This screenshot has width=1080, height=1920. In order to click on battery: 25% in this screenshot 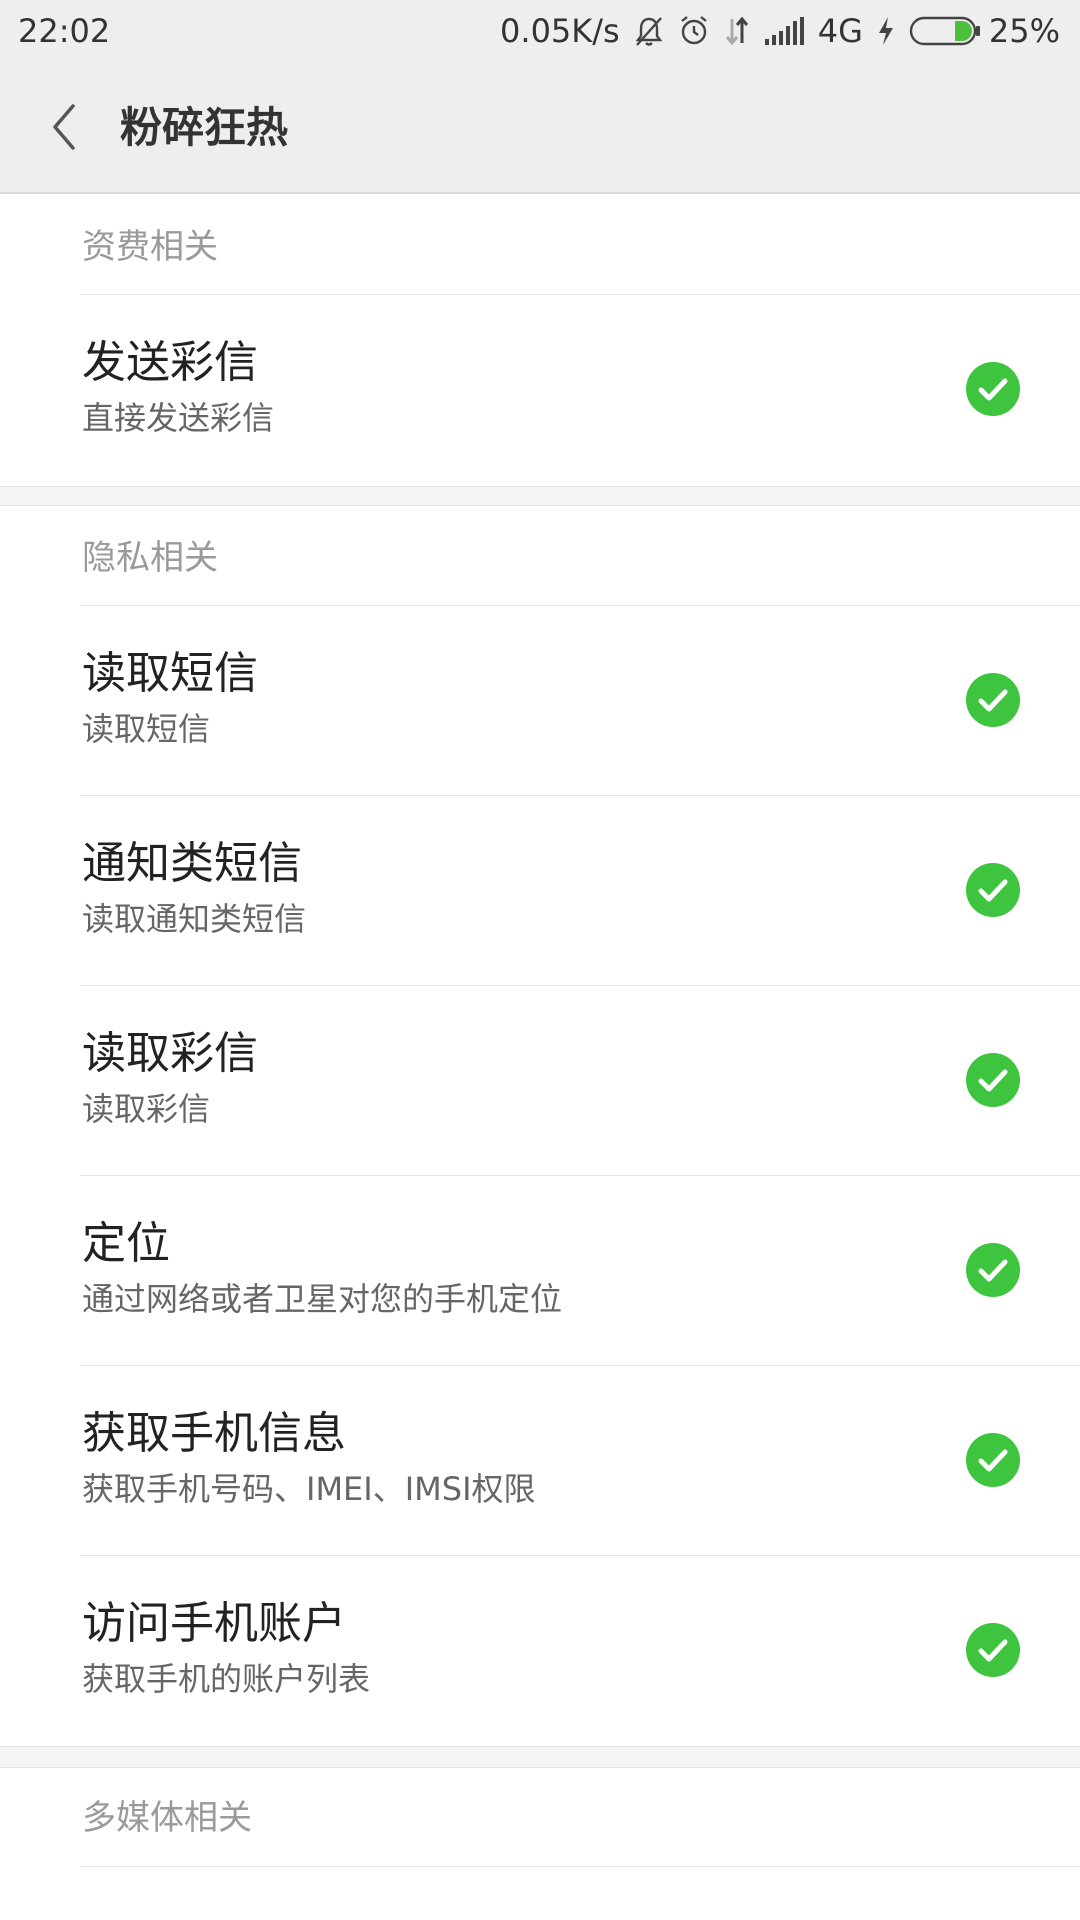, I will do `click(984, 31)`.